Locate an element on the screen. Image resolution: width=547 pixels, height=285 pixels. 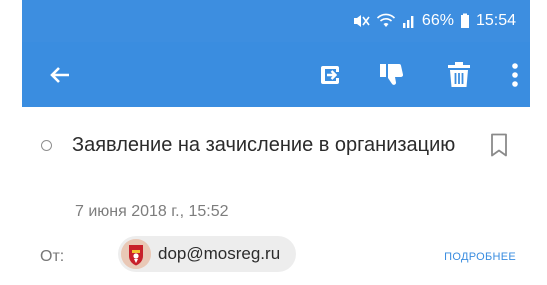
more-options-button is located at coordinates (515, 74).